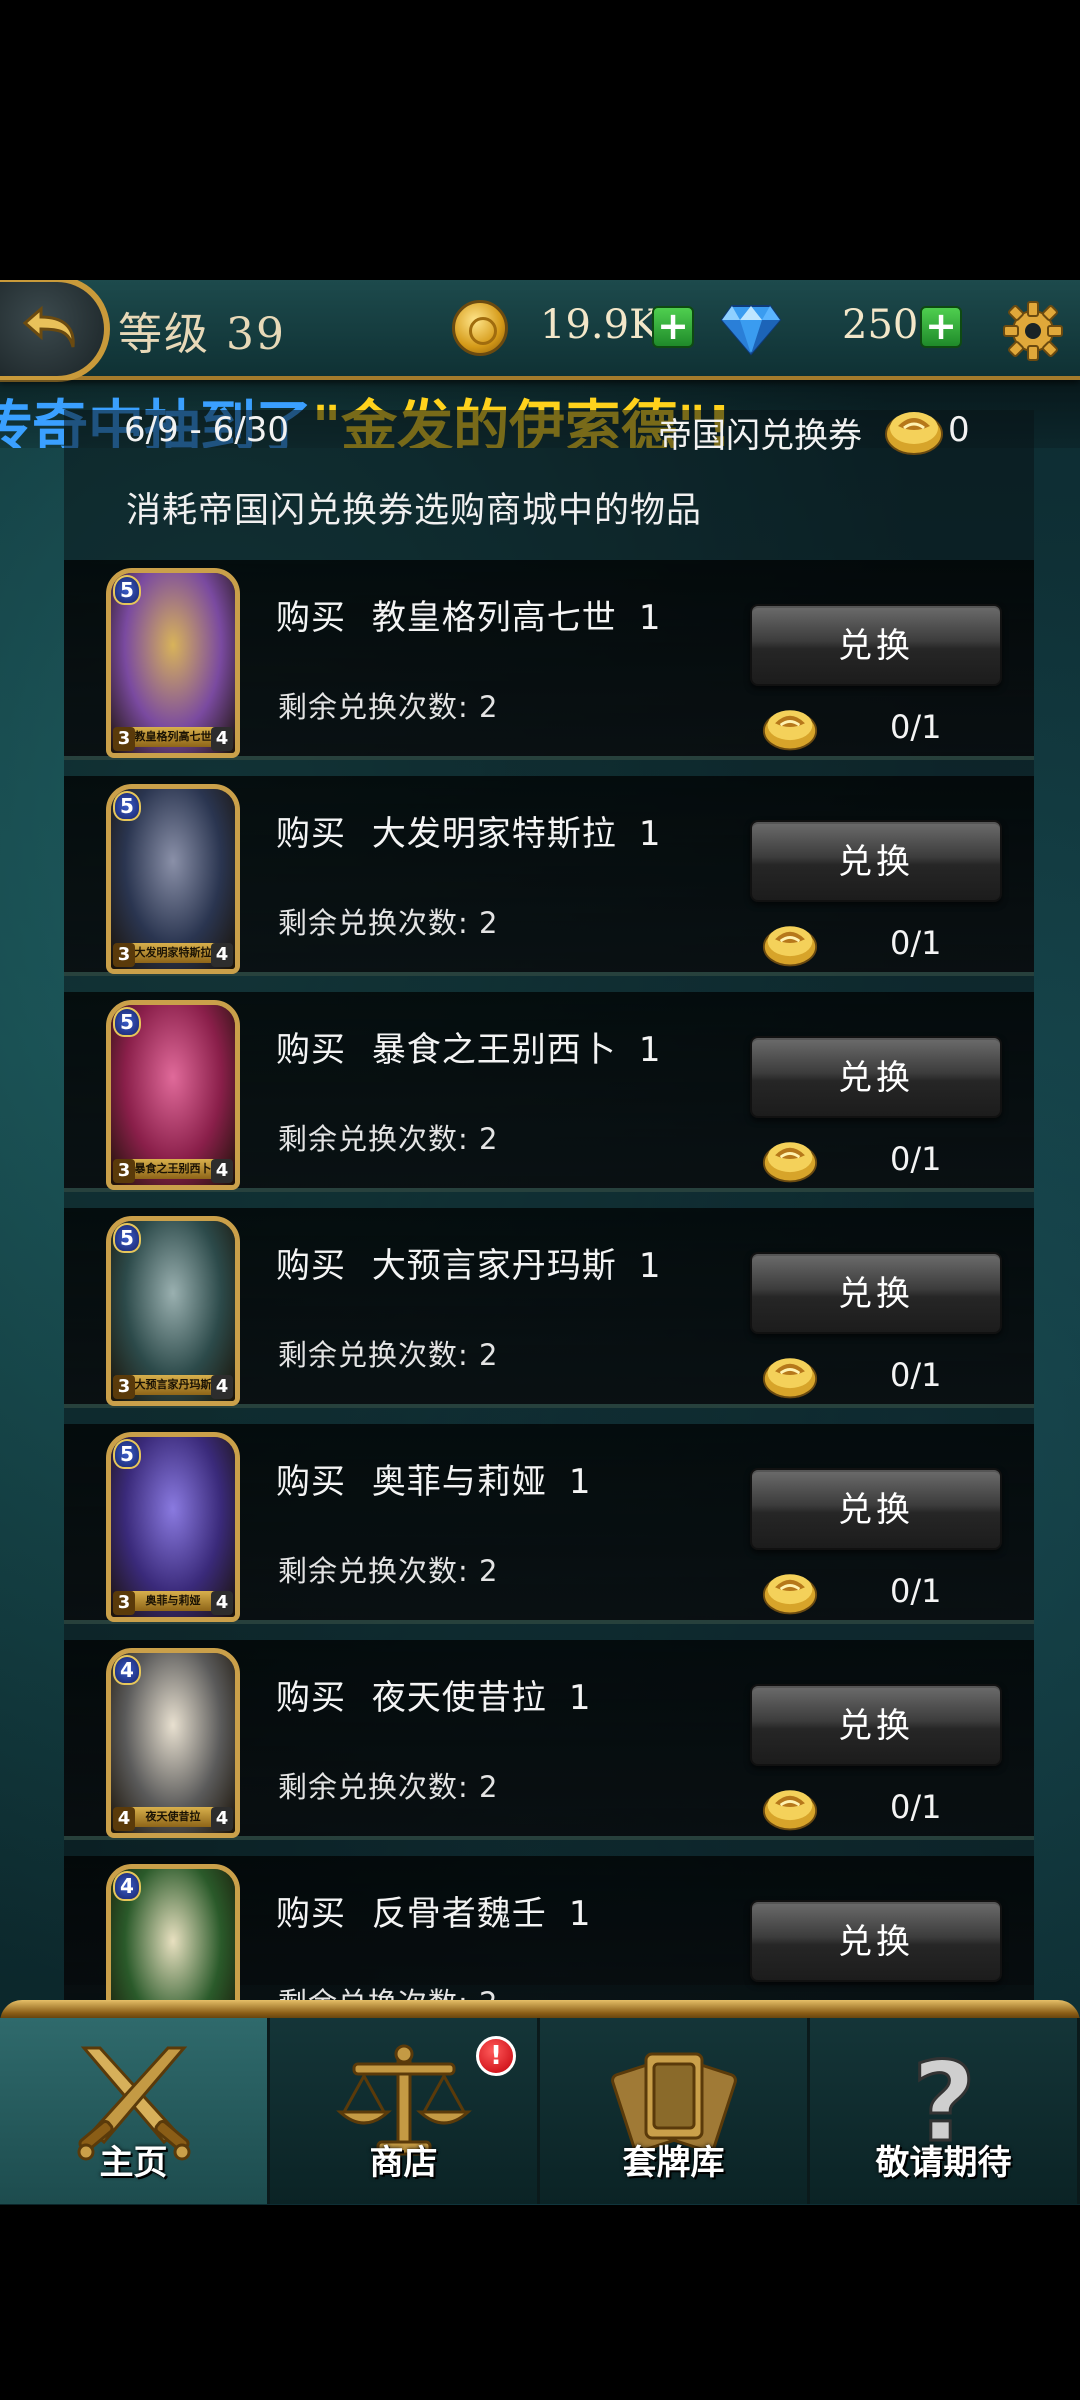 The height and width of the screenshot is (2400, 1080). What do you see at coordinates (496, 2056) in the screenshot?
I see `shop-notification-badge: !` at bounding box center [496, 2056].